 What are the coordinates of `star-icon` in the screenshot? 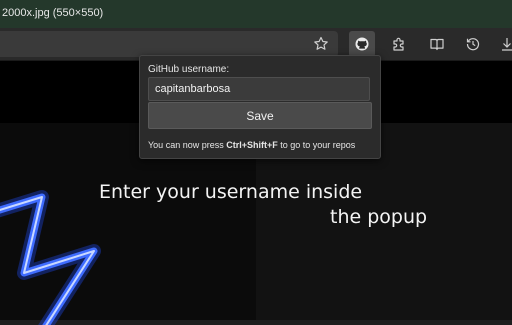 It's located at (321, 43).